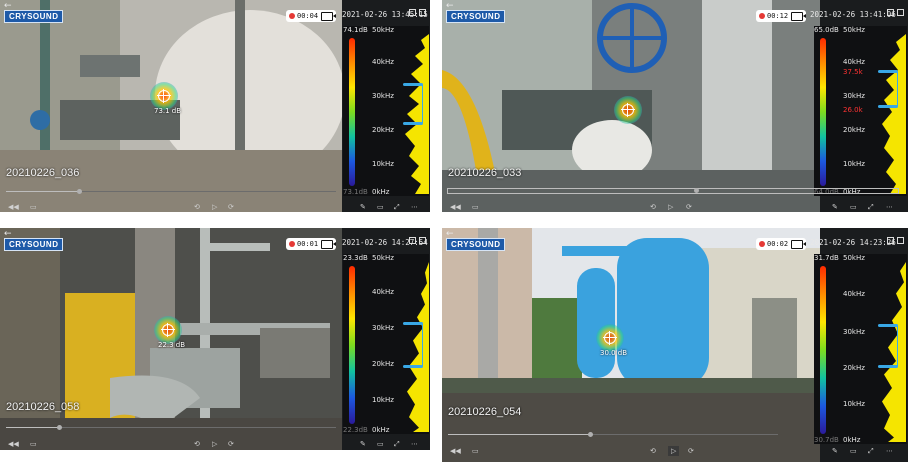  I want to click on band-lower-readout: 26.0k, so click(853, 110).